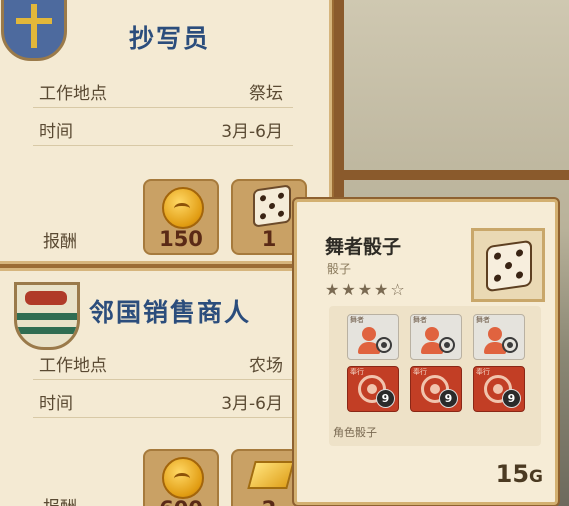 Image resolution: width=569 pixels, height=506 pixels. Describe the element at coordinates (339, 269) in the screenshot. I see `item-type: 骰子` at that location.